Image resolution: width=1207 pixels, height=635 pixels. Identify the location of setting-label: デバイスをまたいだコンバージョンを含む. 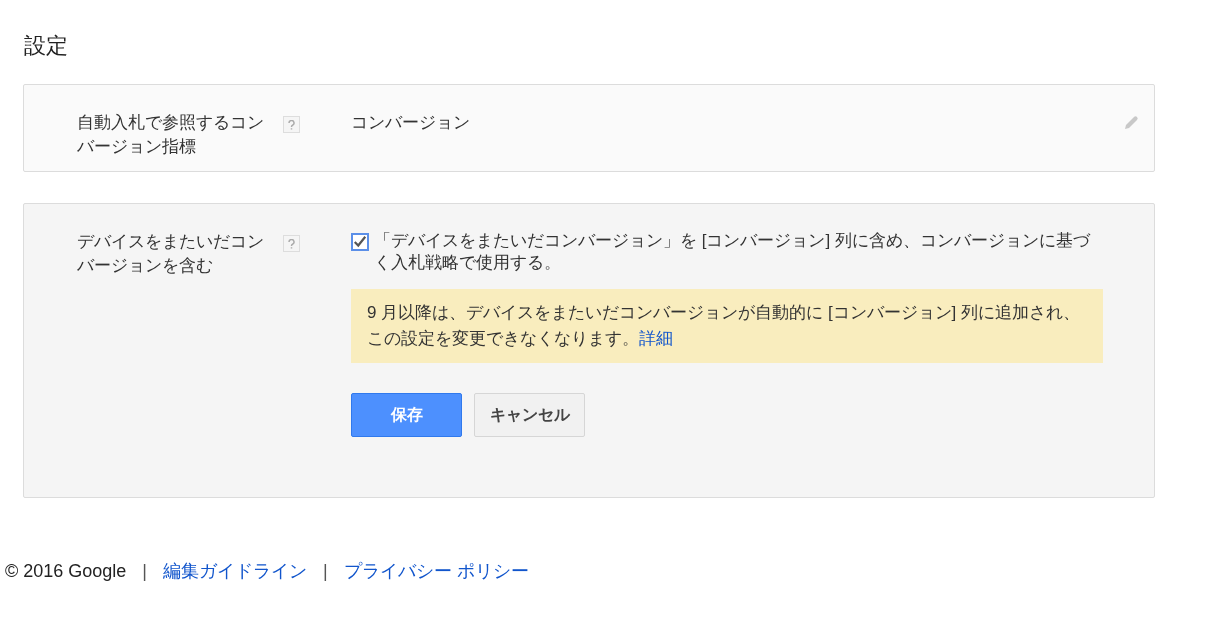
(171, 254).